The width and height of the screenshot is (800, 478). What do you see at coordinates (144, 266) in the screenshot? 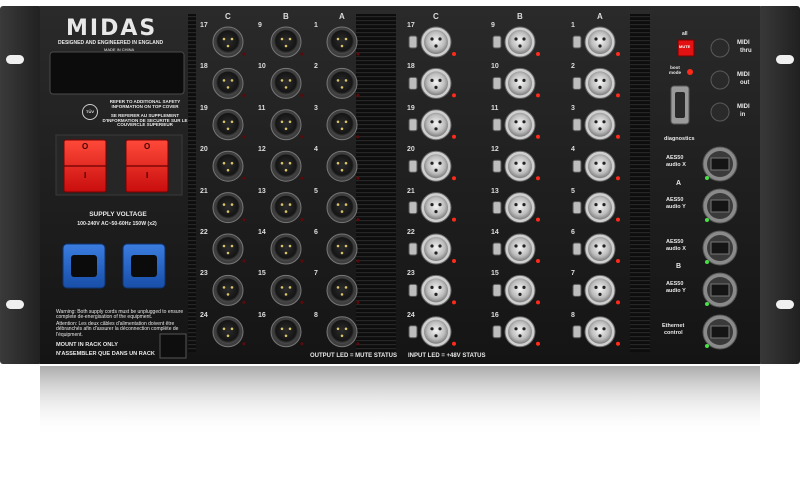
I see `iec-socket` at bounding box center [144, 266].